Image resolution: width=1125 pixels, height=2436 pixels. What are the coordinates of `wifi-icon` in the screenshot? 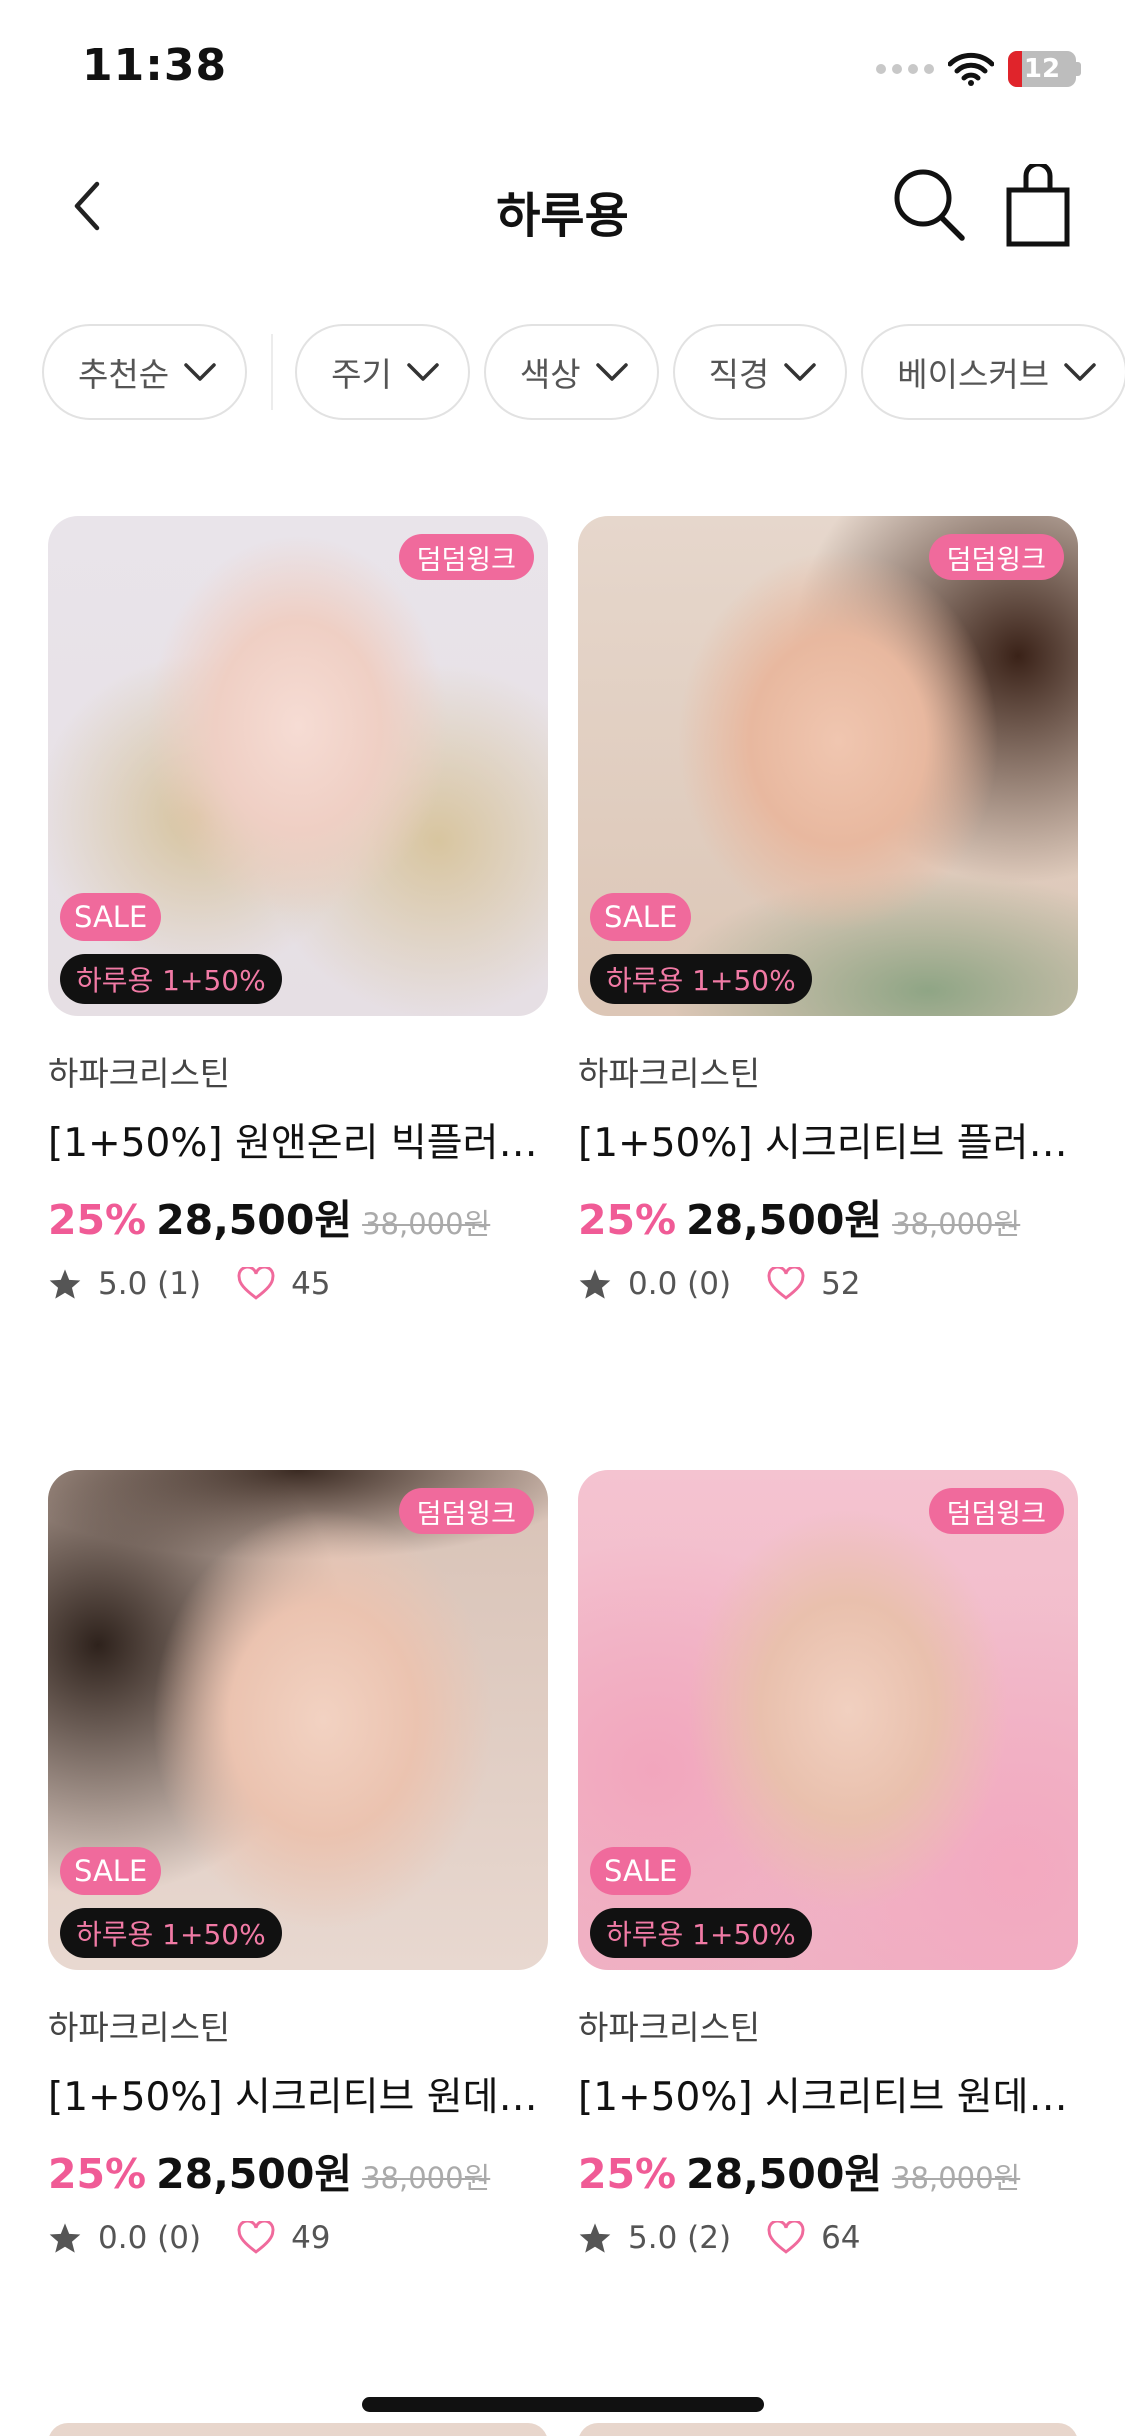 It's located at (971, 69).